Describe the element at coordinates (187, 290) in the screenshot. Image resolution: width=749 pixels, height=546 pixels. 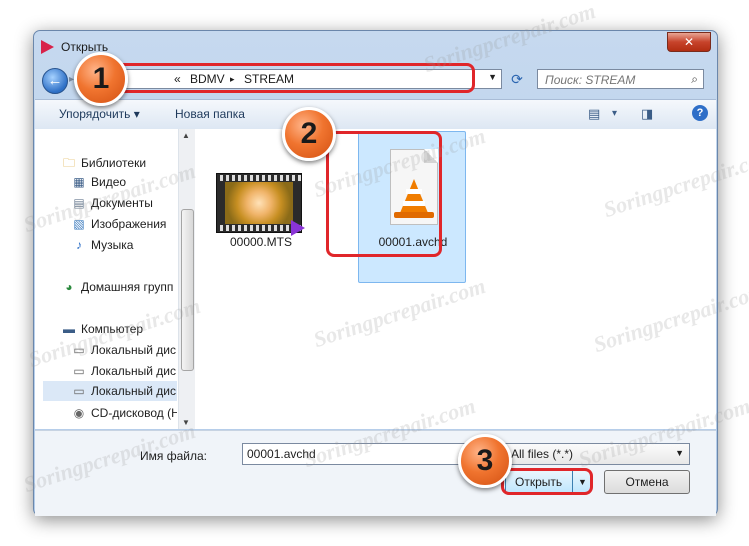
I see `scrollbar-thumb` at that location.